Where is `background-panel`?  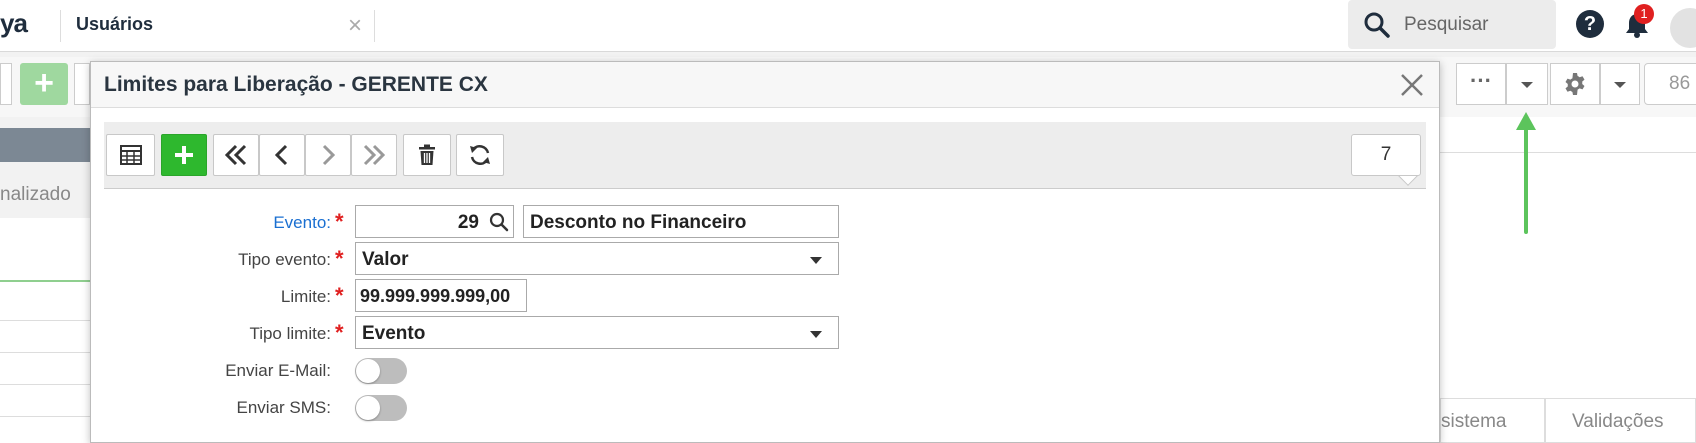
background-panel is located at coordinates (1568, 275).